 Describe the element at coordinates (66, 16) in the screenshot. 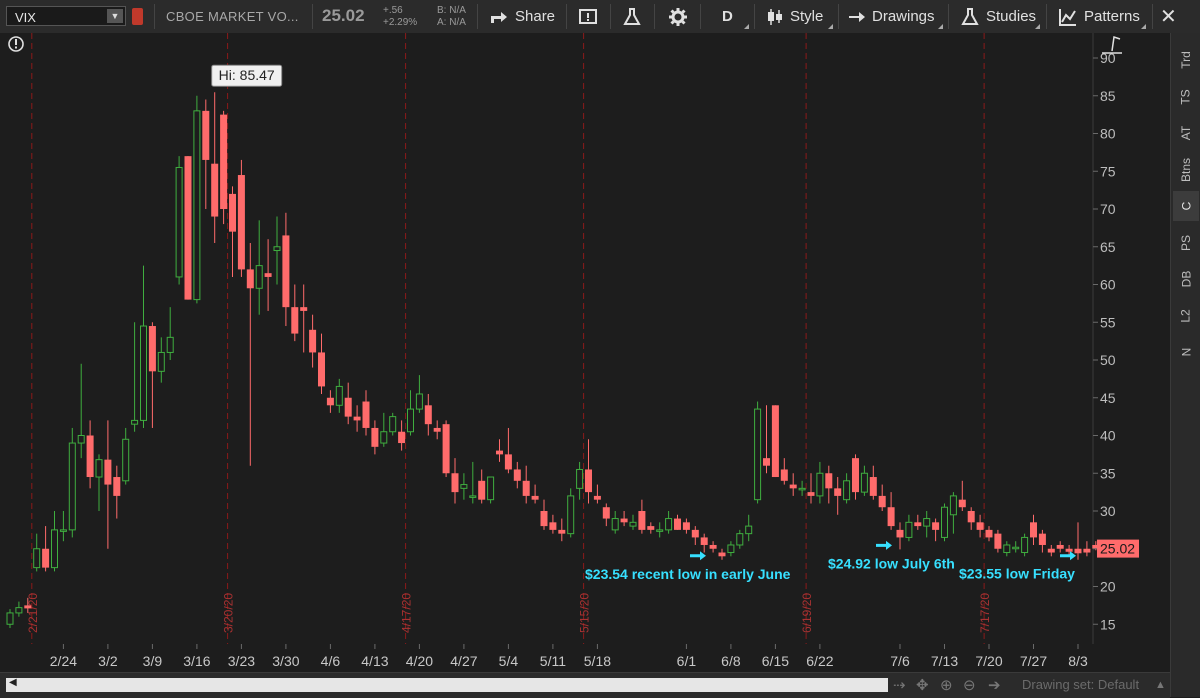

I see `symbol-selector: VIX ▼` at that location.